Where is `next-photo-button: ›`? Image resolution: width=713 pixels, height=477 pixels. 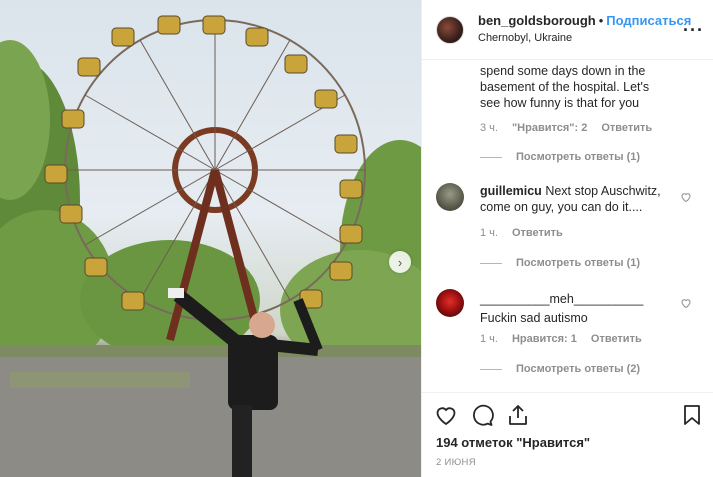 next-photo-button: › is located at coordinates (400, 262).